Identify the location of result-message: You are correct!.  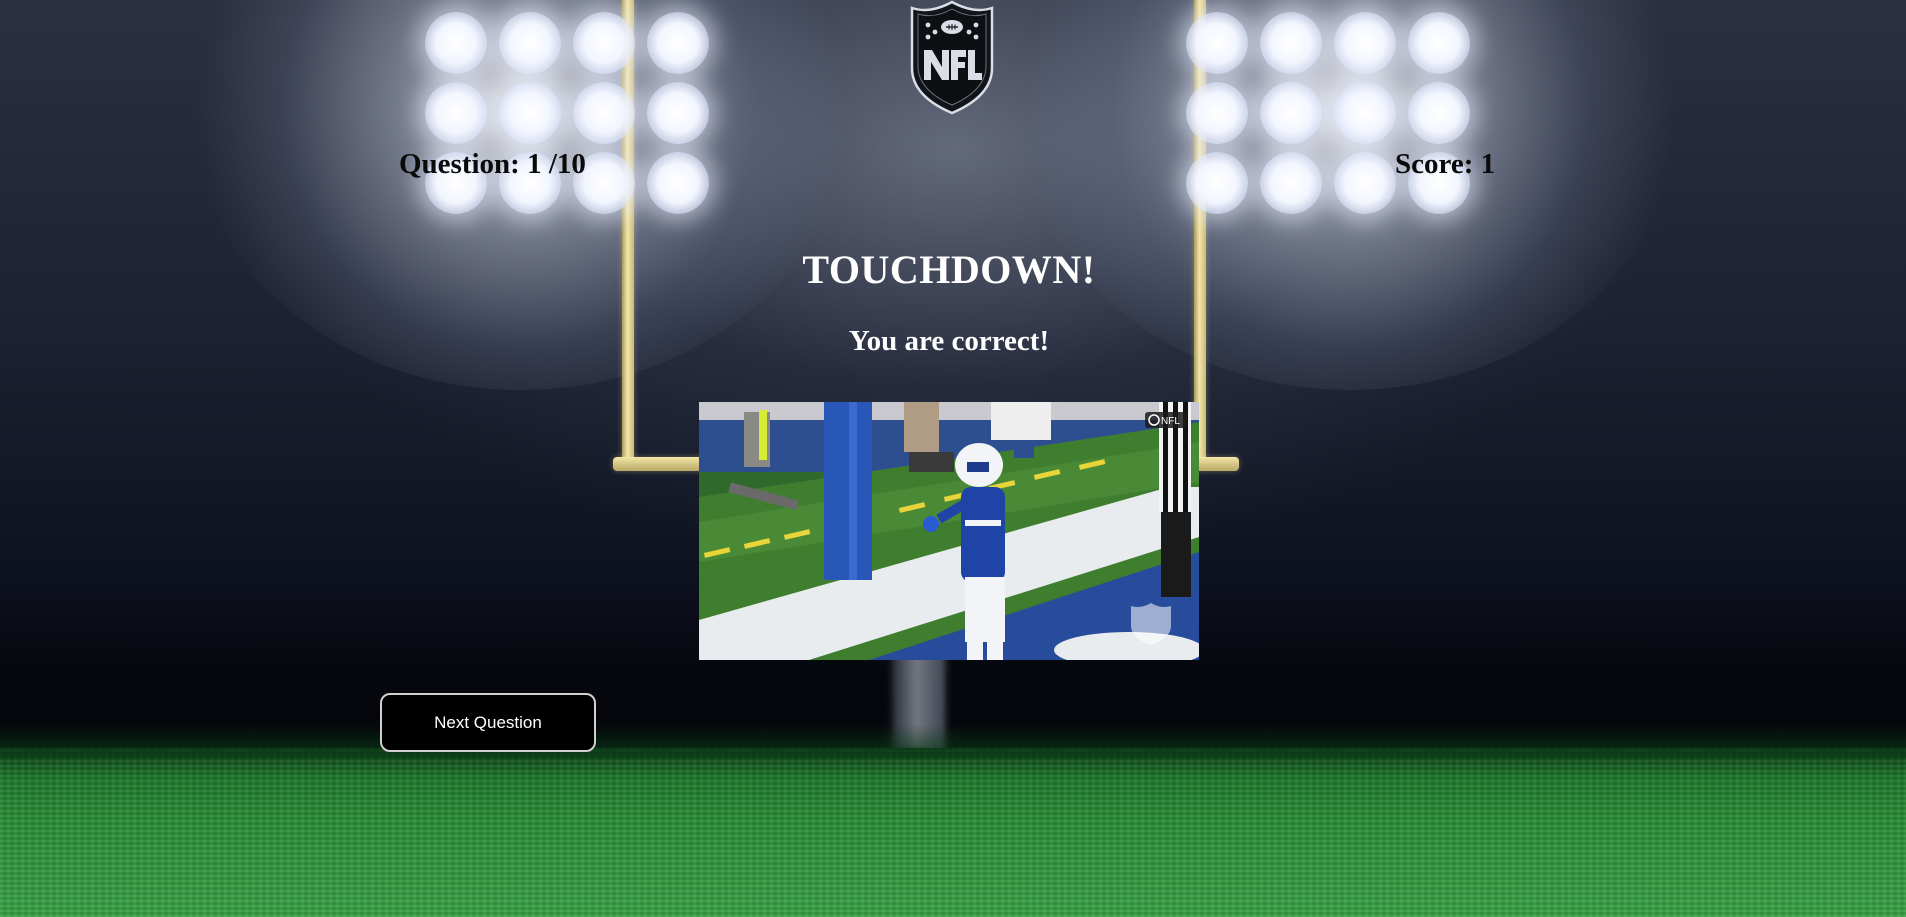
(949, 341).